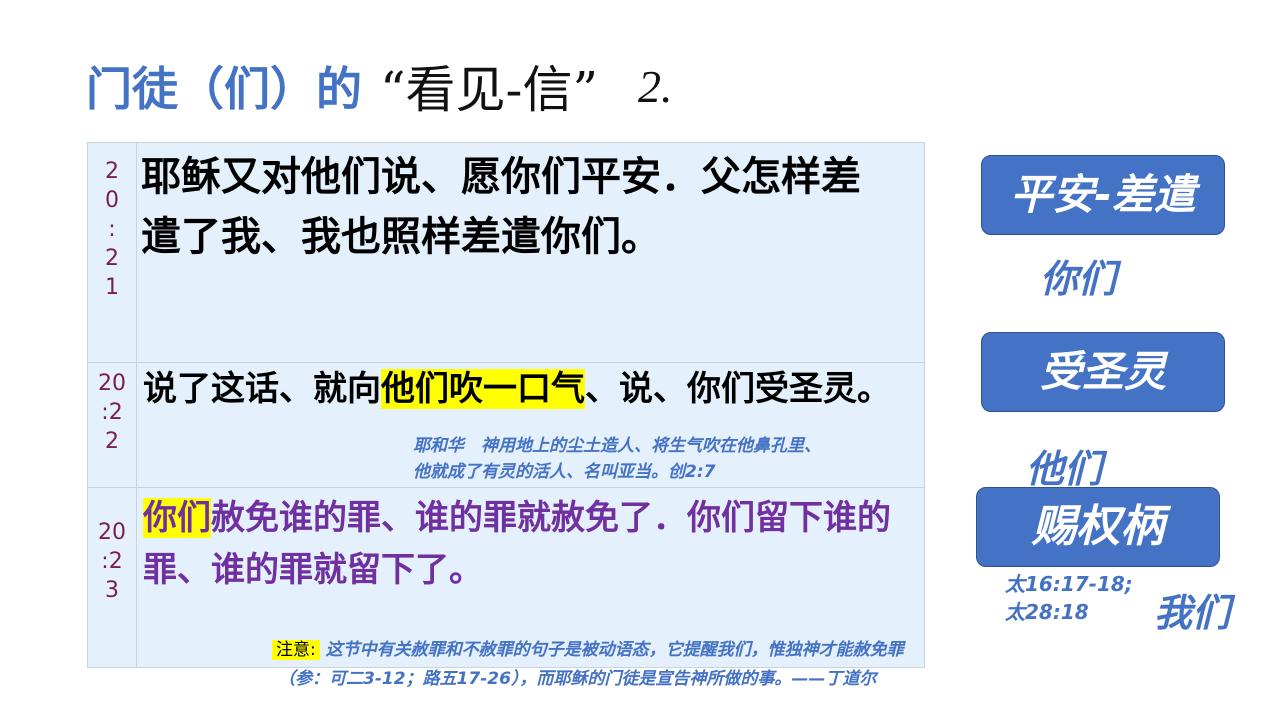 The height and width of the screenshot is (720, 1280). I want to click on label-us: 我们, so click(1192, 613).